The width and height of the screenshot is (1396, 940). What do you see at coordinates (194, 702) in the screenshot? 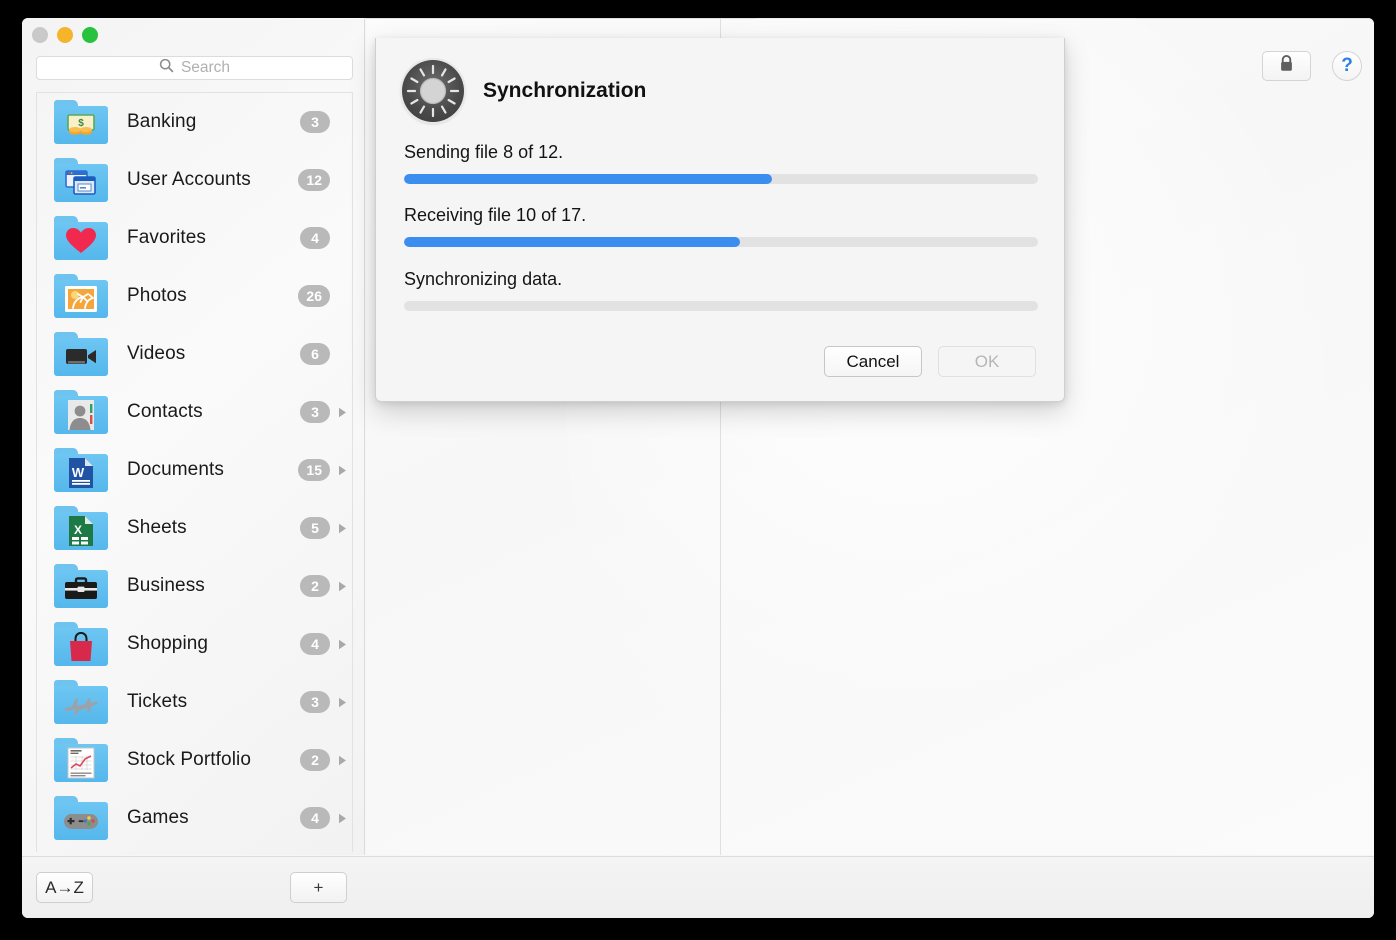
I see `sidebar-item-tickets: Tickets 3` at bounding box center [194, 702].